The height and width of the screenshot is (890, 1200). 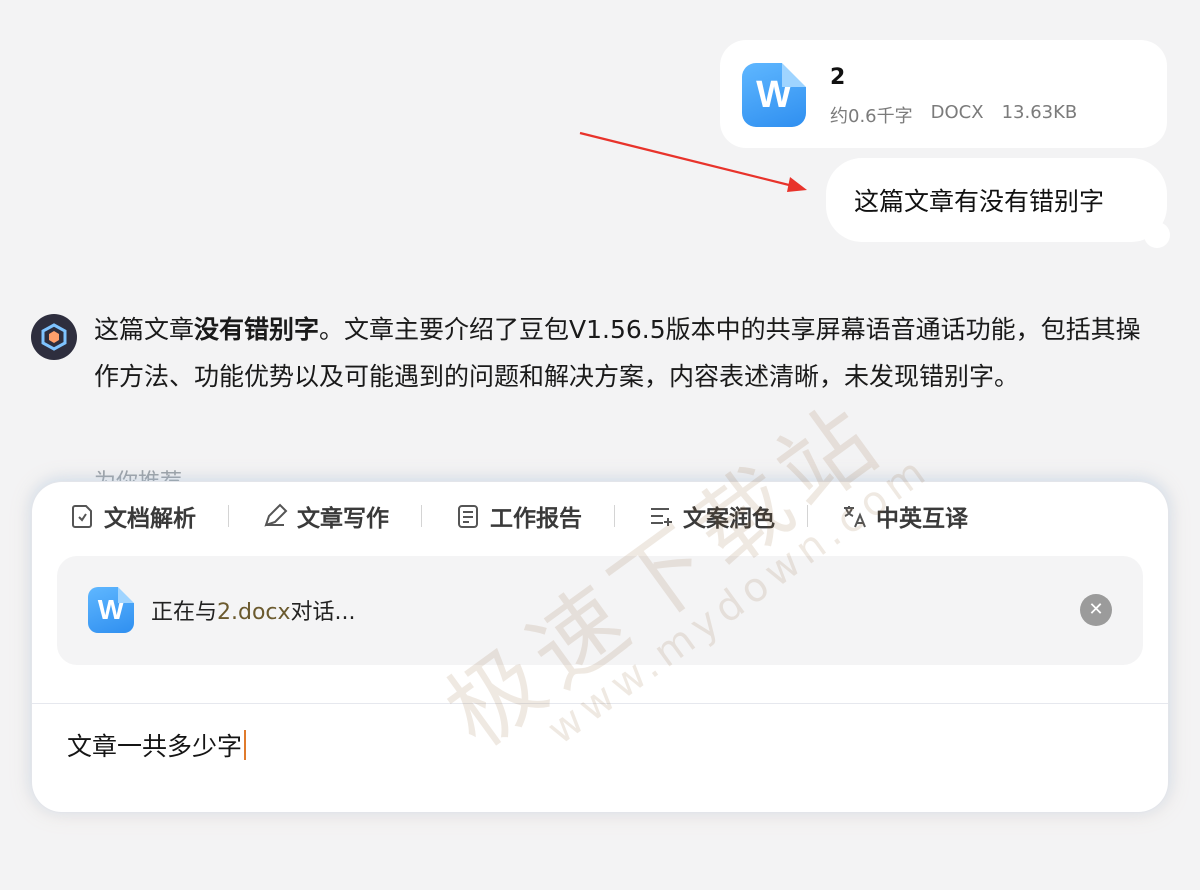 What do you see at coordinates (600, 703) in the screenshot?
I see `composer-divider` at bounding box center [600, 703].